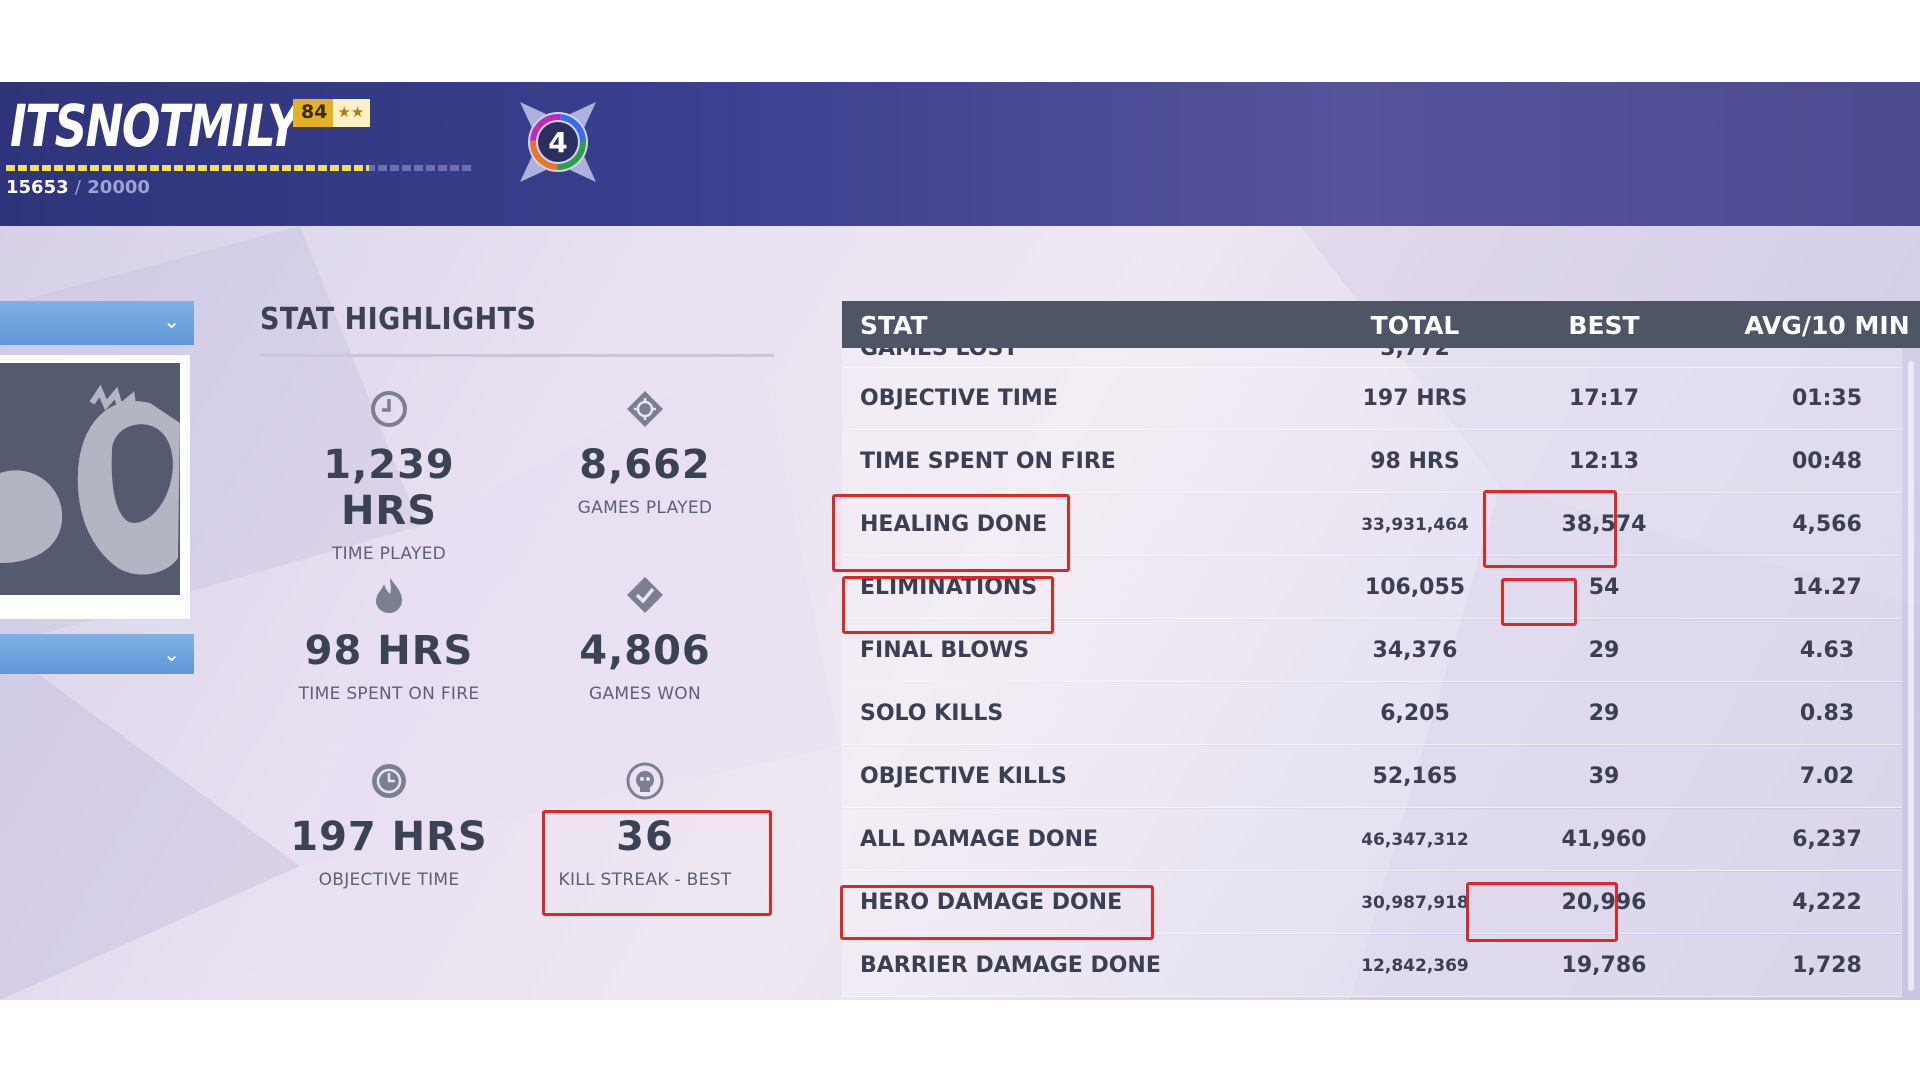 This screenshot has height=1080, width=1920. Describe the element at coordinates (645, 409) in the screenshot. I see `crosshair-diamond-icon` at that location.